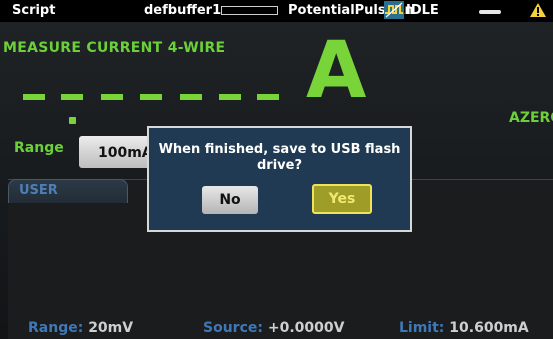 The image size is (553, 339). What do you see at coordinates (114, 48) in the screenshot?
I see `measure-mode-title: MEASURE CURRENT 4-WIRE` at bounding box center [114, 48].